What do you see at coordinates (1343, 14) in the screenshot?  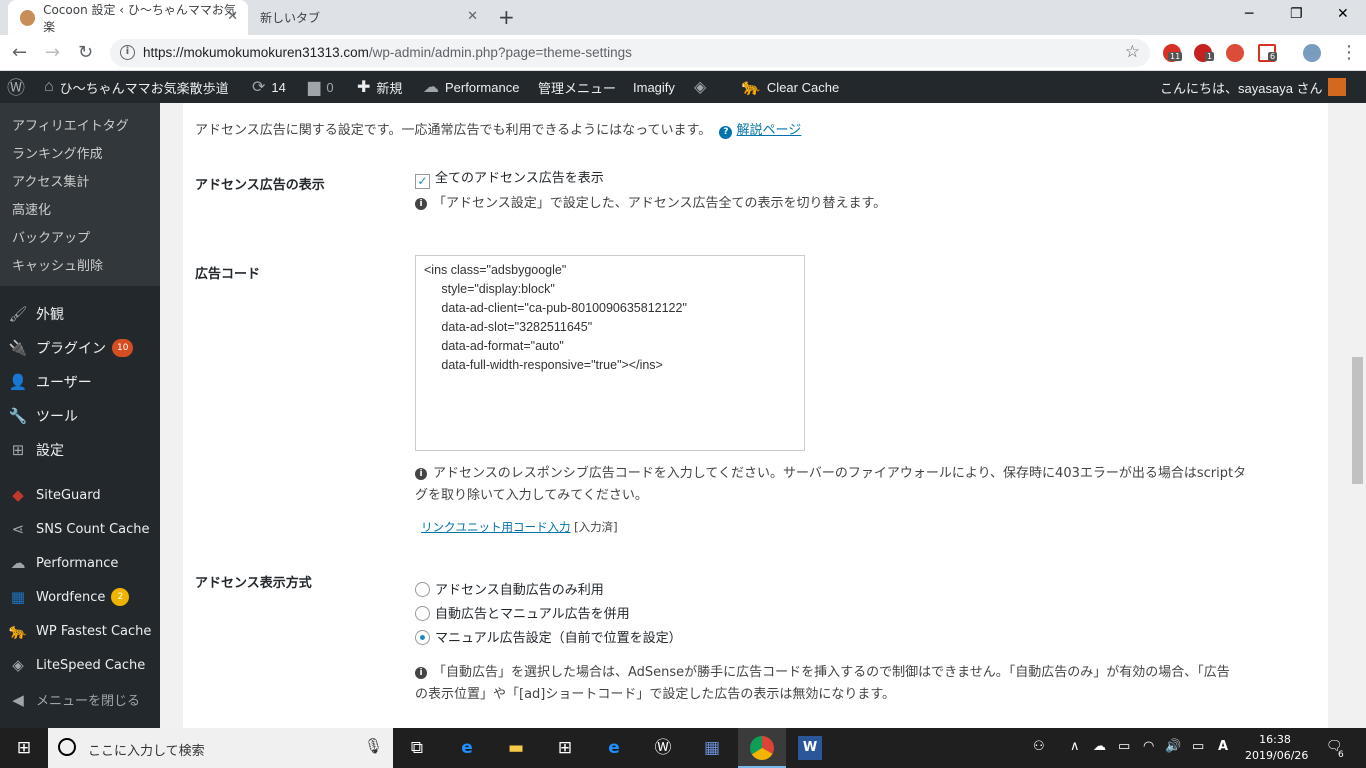 I see `close-window-button: ✕` at bounding box center [1343, 14].